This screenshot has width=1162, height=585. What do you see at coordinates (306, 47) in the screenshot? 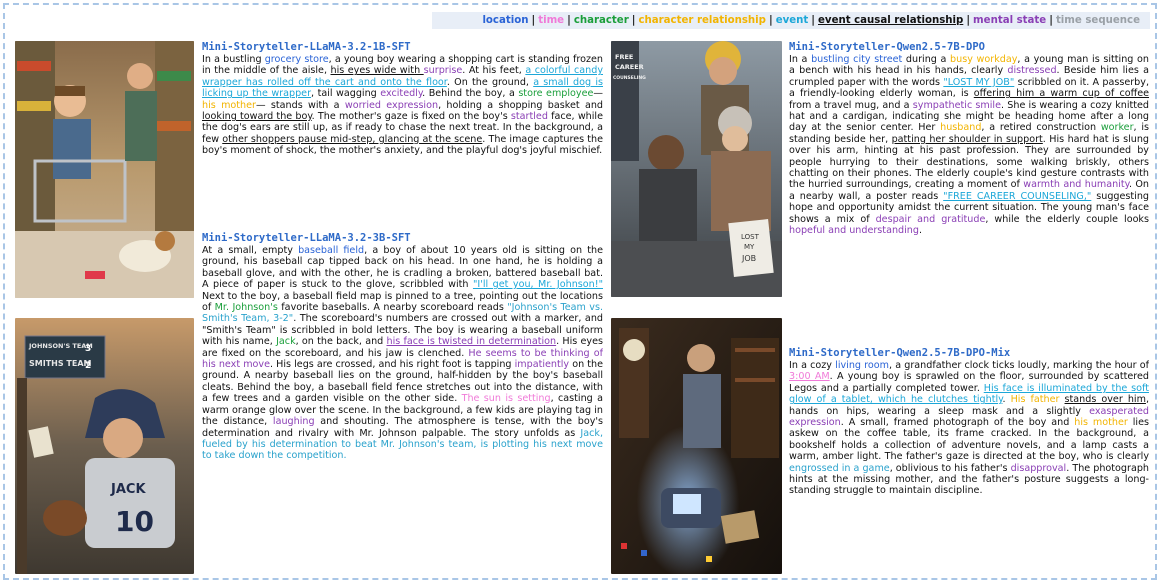
I see `story-title-1: Mini-Storyteller-LLaMA-3.2-1B-SFT` at bounding box center [306, 47].